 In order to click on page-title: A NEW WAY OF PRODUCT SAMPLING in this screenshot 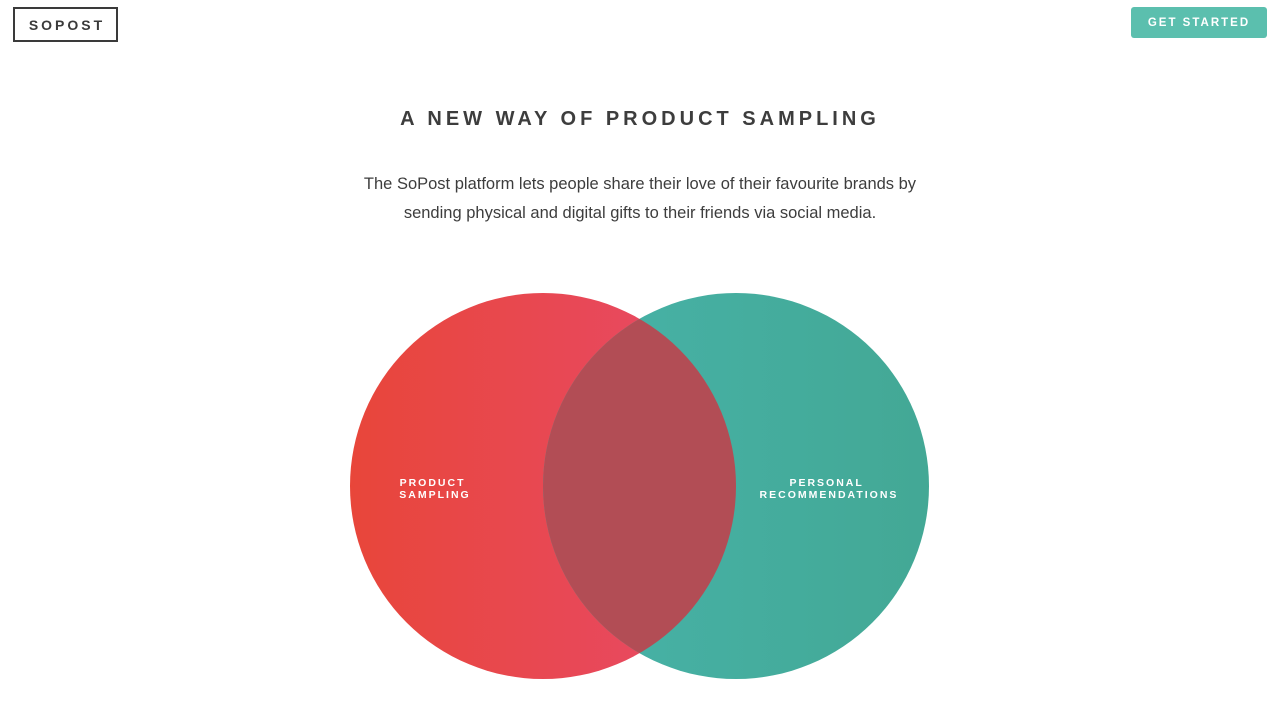, I will do `click(640, 119)`.